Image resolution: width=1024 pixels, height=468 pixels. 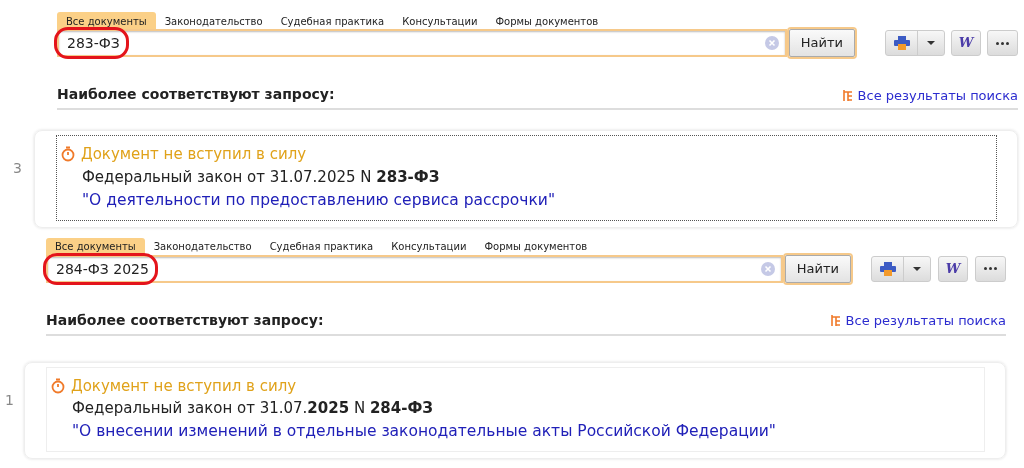 What do you see at coordinates (17, 168) in the screenshot?
I see `result-number: 3` at bounding box center [17, 168].